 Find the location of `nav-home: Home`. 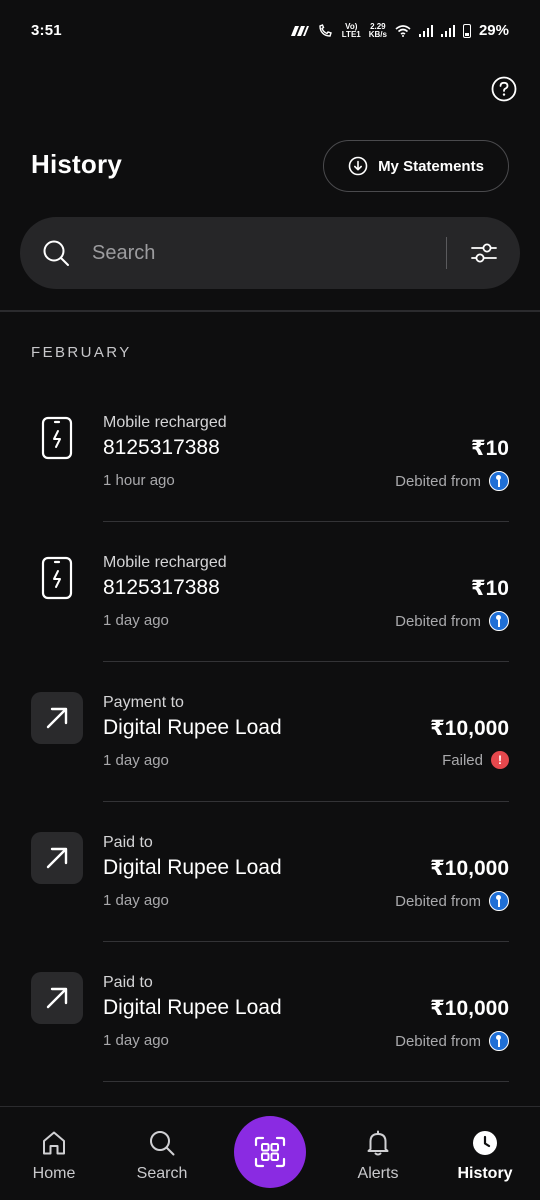

nav-home: Home is located at coordinates (54, 1156).